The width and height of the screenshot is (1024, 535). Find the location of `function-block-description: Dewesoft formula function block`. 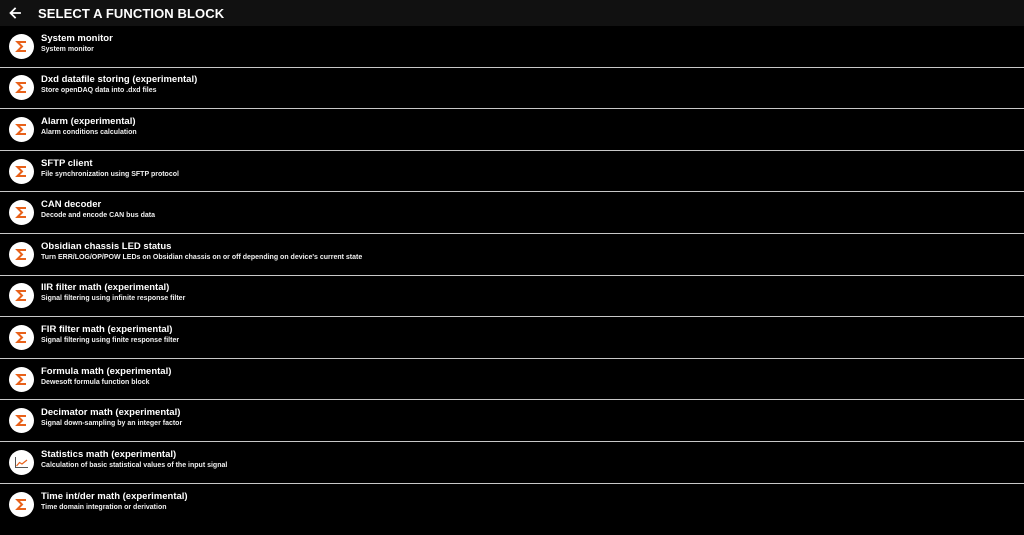

function-block-description: Dewesoft formula function block is located at coordinates (95, 382).